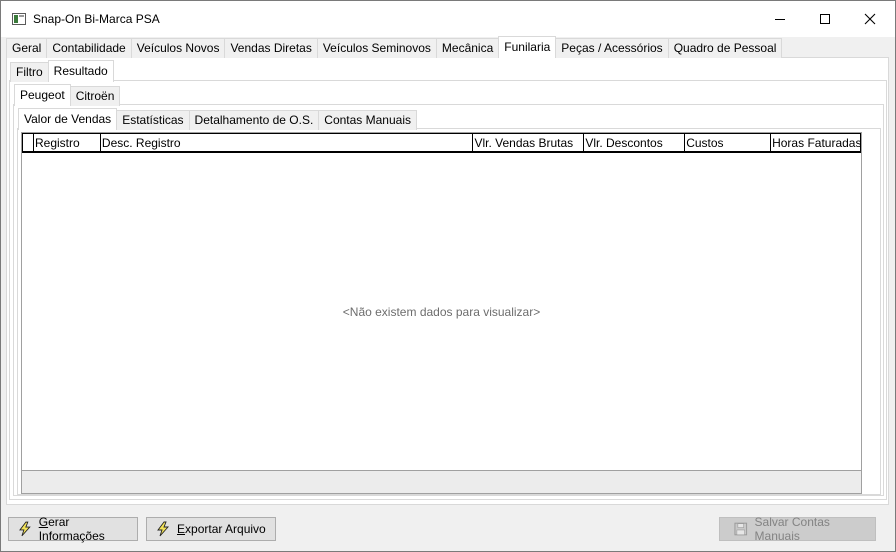 The height and width of the screenshot is (552, 896). I want to click on column-header-vlr-vendas-brutas: Vlr. Vendas Brutas, so click(529, 142).